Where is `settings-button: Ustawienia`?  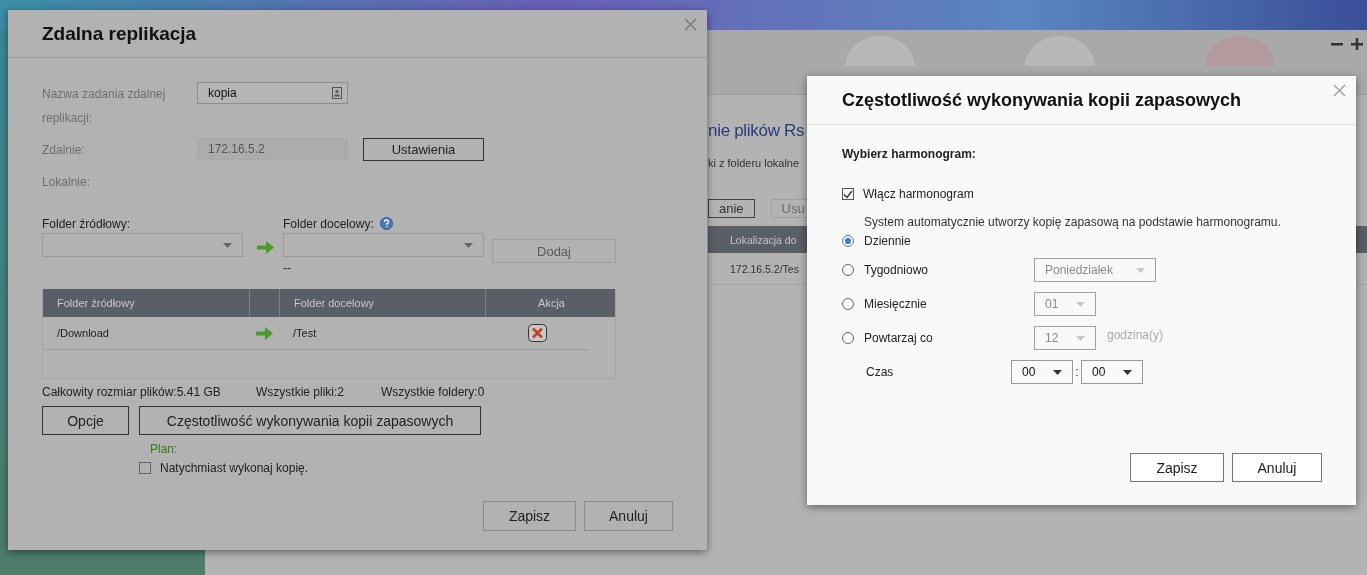 settings-button: Ustawienia is located at coordinates (423, 149).